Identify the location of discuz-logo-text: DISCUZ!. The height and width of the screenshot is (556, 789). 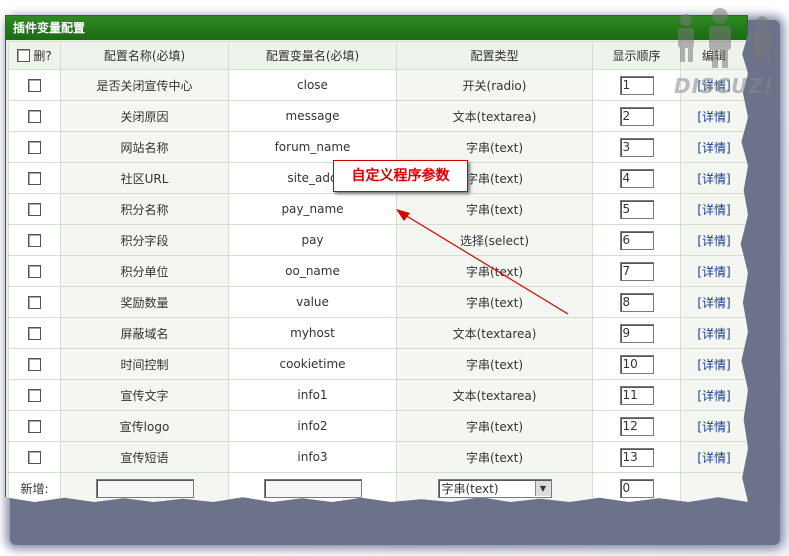
(724, 86).